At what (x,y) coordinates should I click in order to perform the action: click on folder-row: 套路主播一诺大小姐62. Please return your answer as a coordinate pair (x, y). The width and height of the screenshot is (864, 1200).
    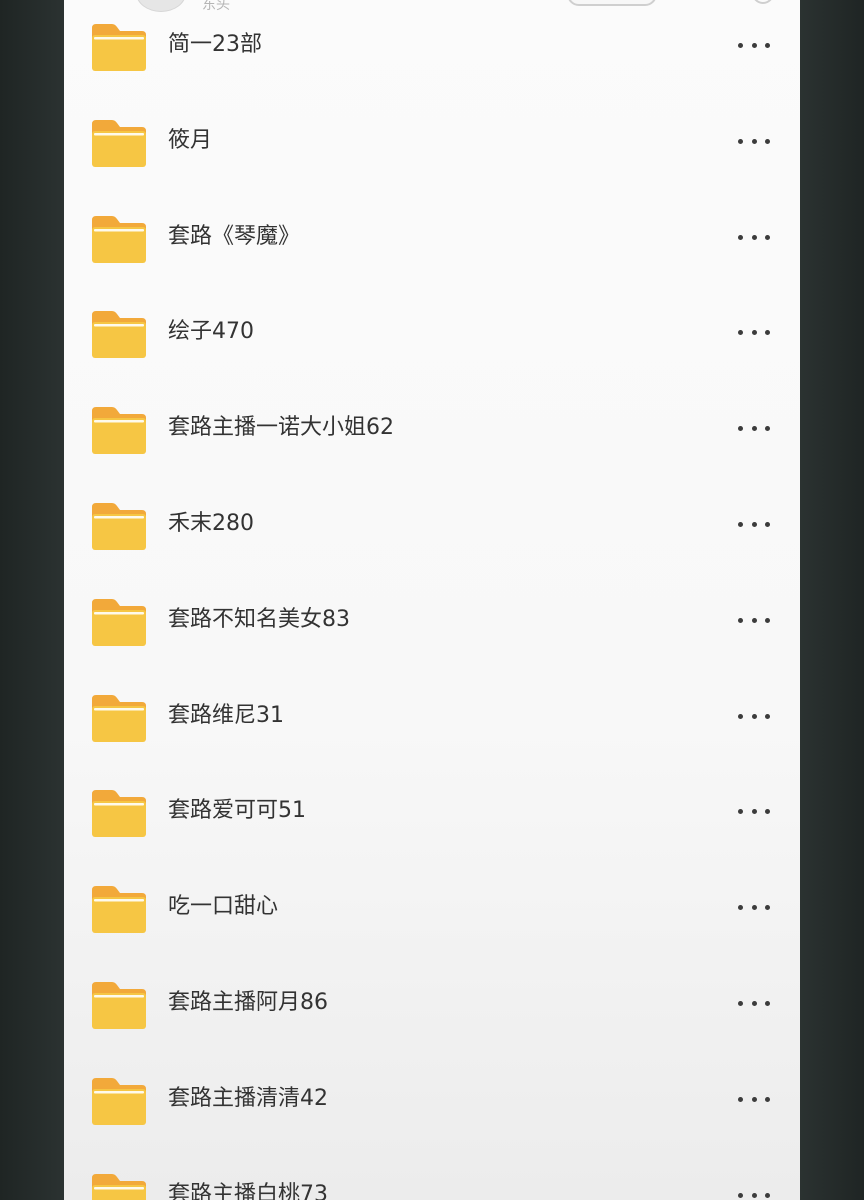
    Looking at the image, I should click on (432, 428).